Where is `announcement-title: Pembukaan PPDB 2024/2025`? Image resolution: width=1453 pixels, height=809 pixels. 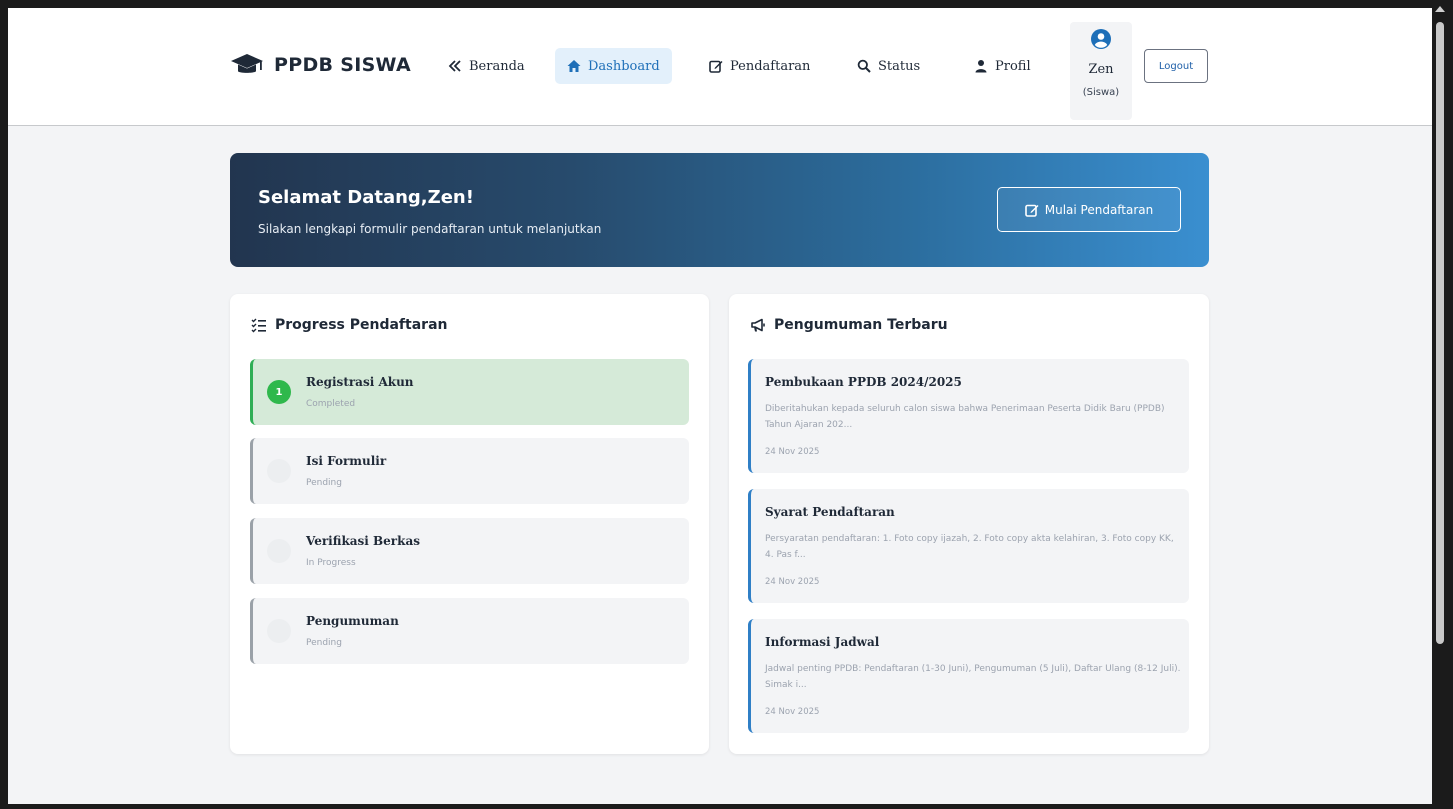
announcement-title: Pembukaan PPDB 2024/2025 is located at coordinates (863, 382).